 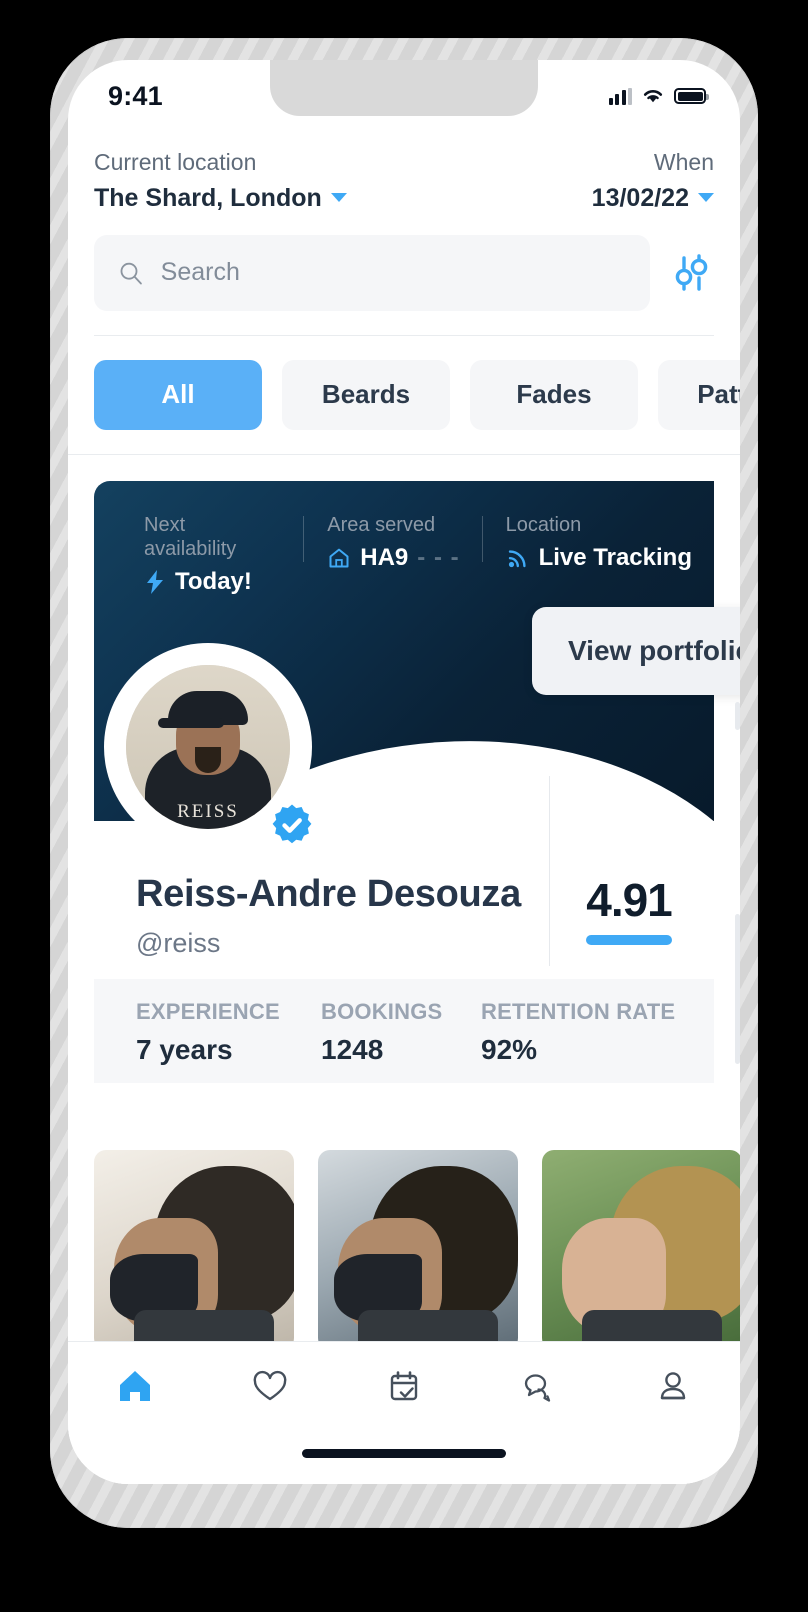 I want to click on nav-item-bookings, so click(x=404, y=1386).